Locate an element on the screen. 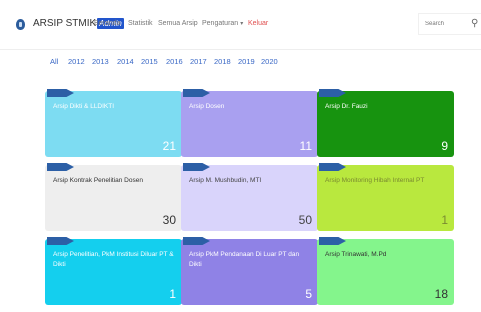 The height and width of the screenshot is (312, 481). card-title: Arsip Monitoring Hibah Internal PT is located at coordinates (375, 180).